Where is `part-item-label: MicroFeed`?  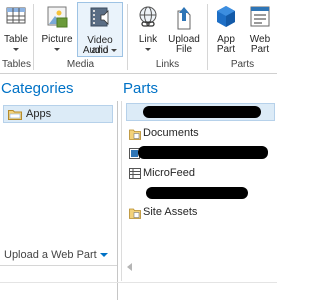
part-item-label: MicroFeed is located at coordinates (169, 173).